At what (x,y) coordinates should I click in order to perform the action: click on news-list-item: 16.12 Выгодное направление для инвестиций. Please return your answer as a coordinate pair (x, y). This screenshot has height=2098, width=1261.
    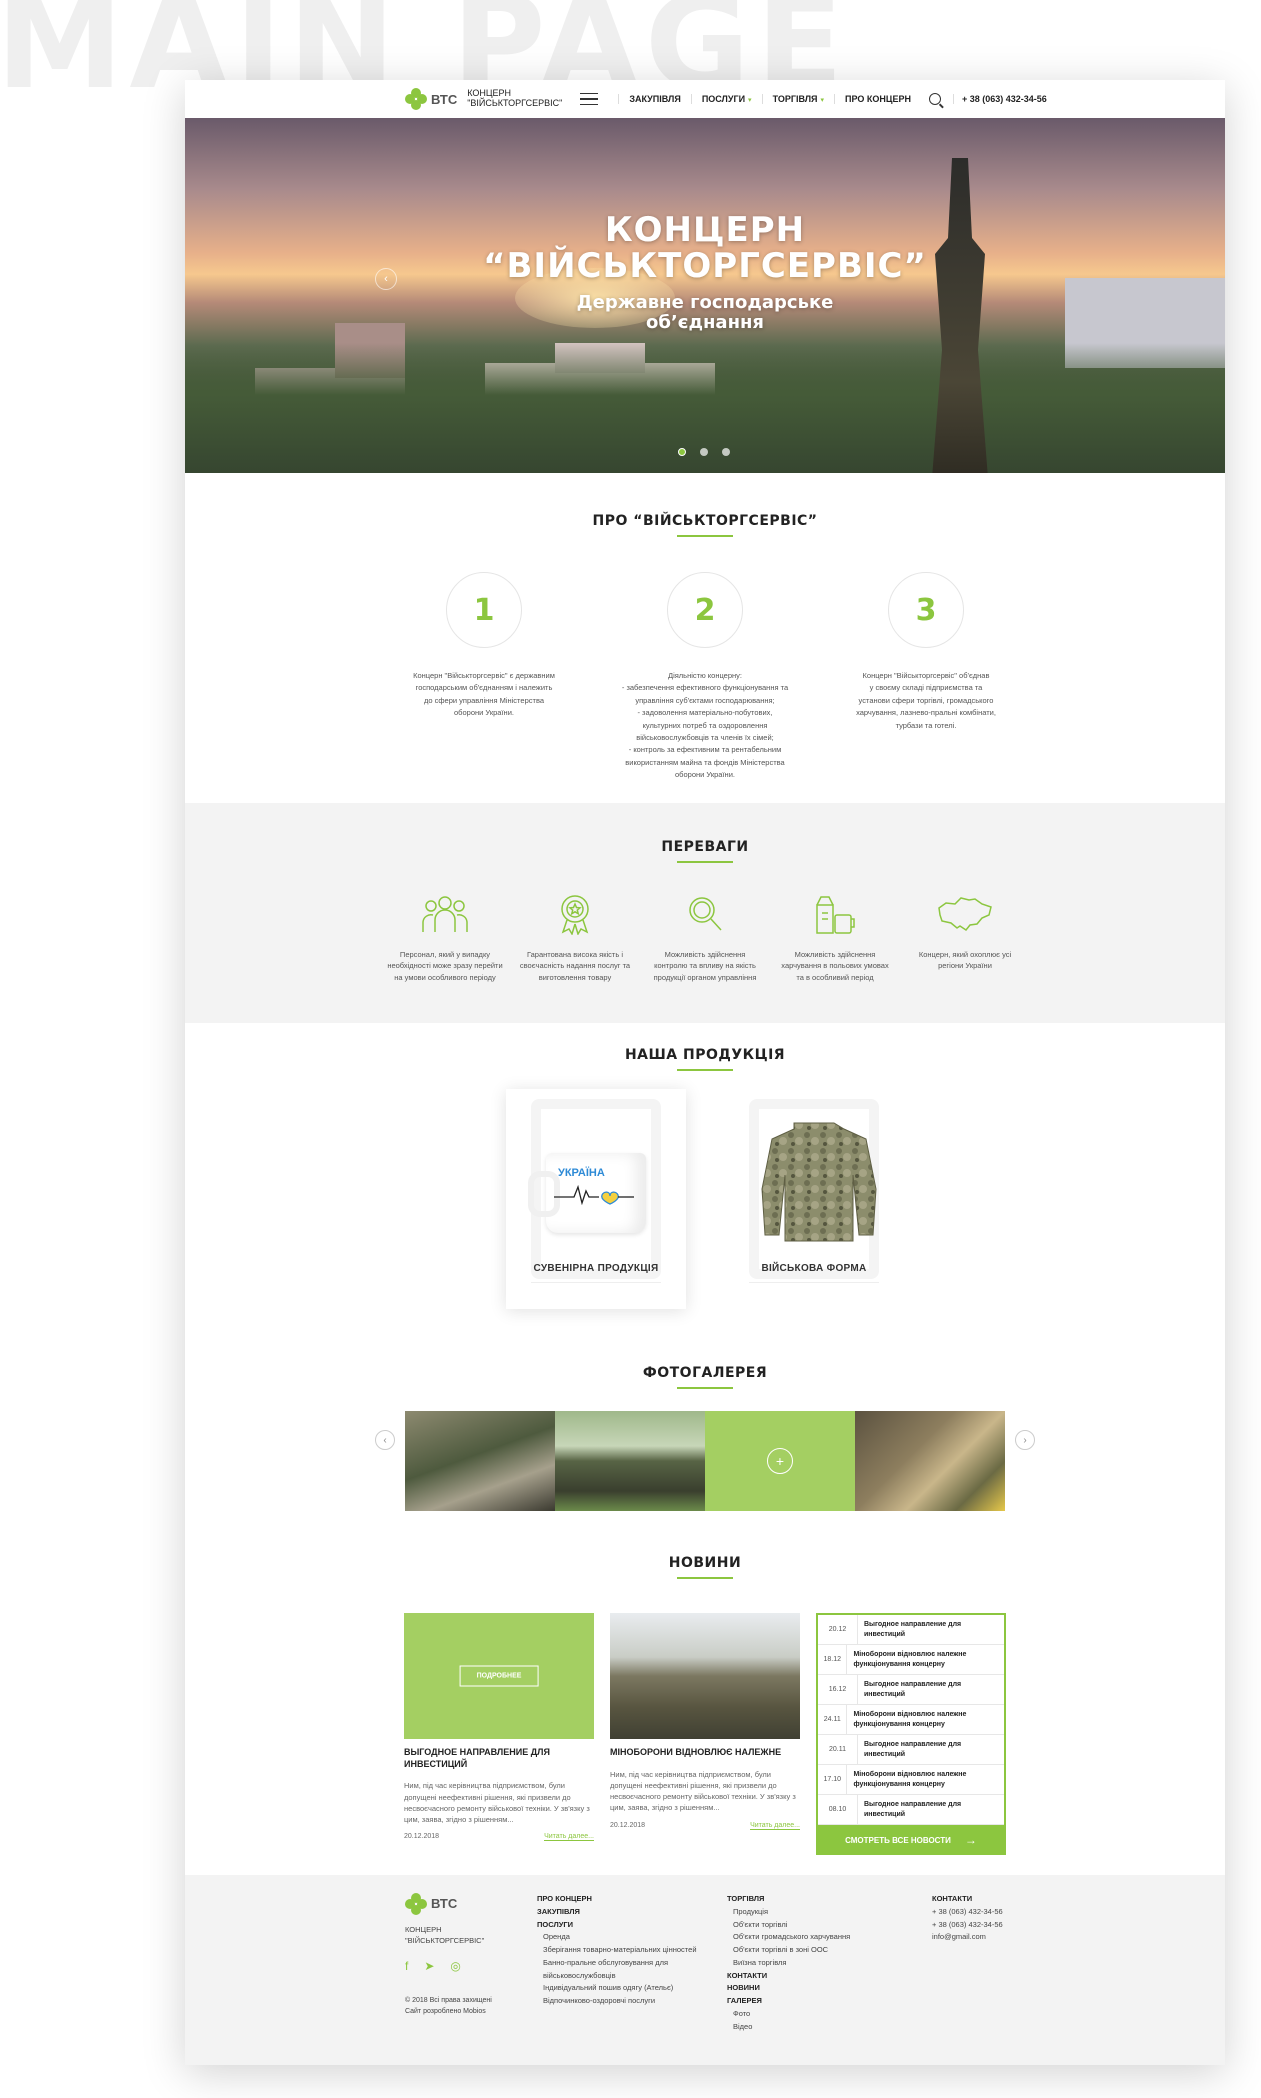
    Looking at the image, I should click on (911, 1690).